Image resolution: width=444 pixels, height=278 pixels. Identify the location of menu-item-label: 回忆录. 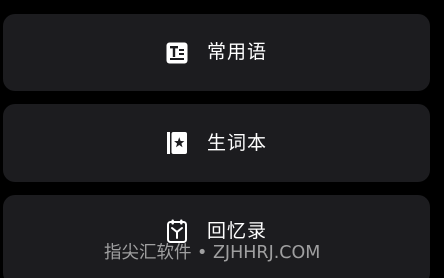
(236, 230).